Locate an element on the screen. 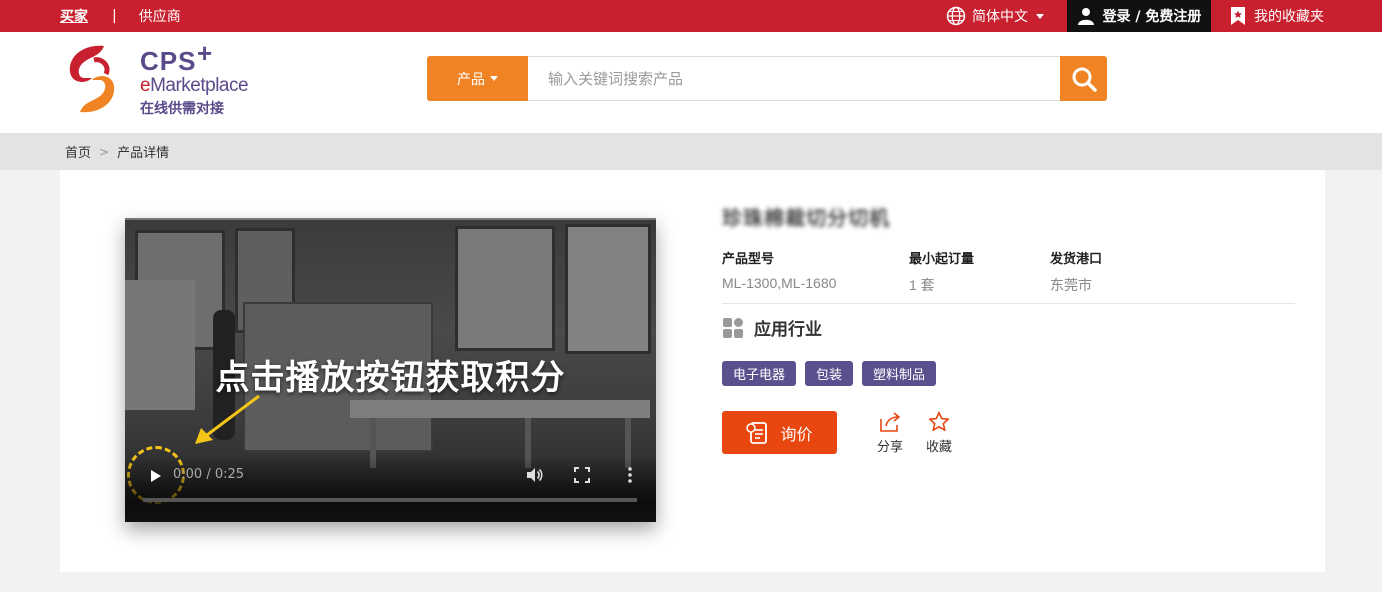 This screenshot has height=592, width=1382. video-progress-bar is located at coordinates (390, 500).